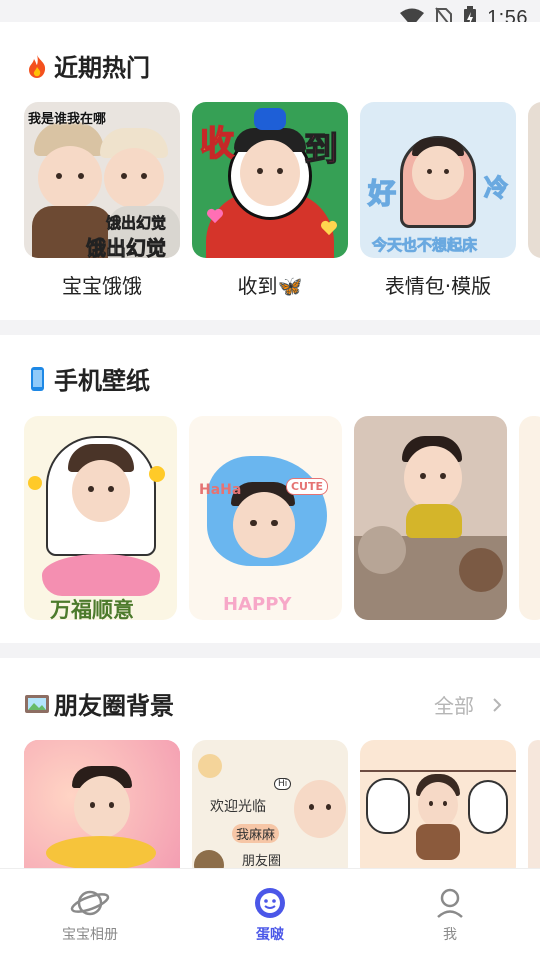 The image size is (540, 960). I want to click on bear-costume, so click(438, 842).